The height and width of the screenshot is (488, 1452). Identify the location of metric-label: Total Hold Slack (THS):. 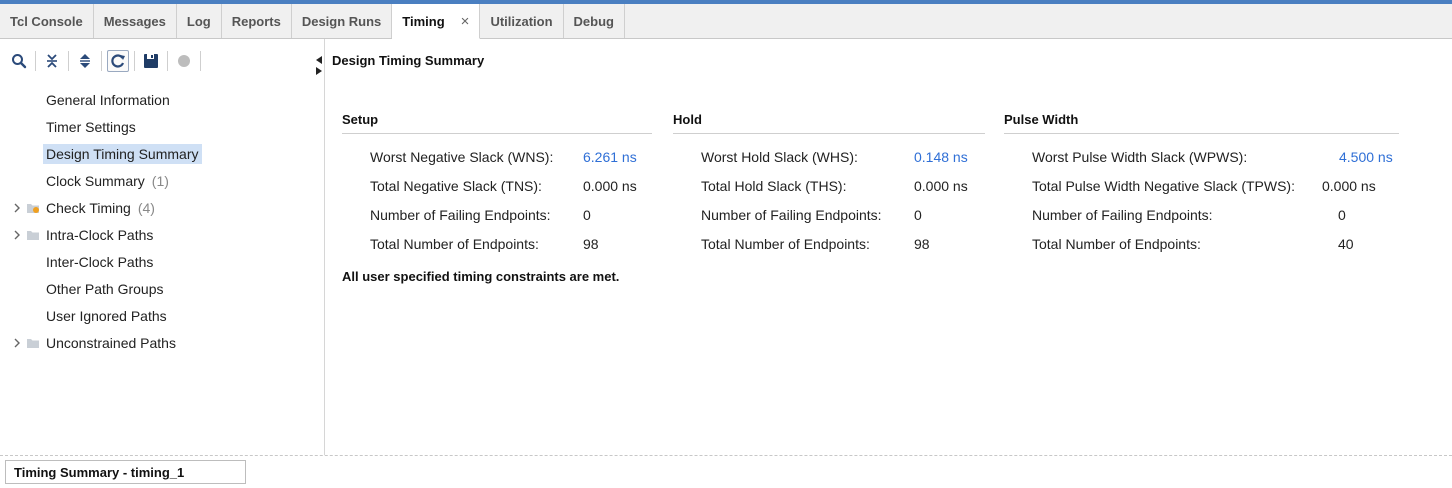
(774, 185).